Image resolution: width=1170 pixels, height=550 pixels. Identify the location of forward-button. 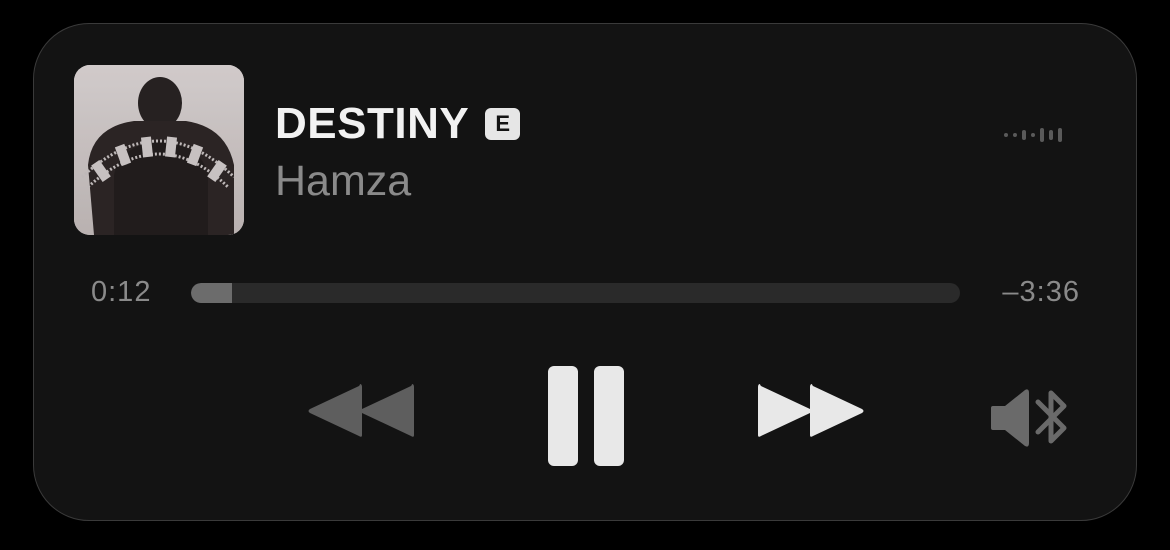
(812, 411).